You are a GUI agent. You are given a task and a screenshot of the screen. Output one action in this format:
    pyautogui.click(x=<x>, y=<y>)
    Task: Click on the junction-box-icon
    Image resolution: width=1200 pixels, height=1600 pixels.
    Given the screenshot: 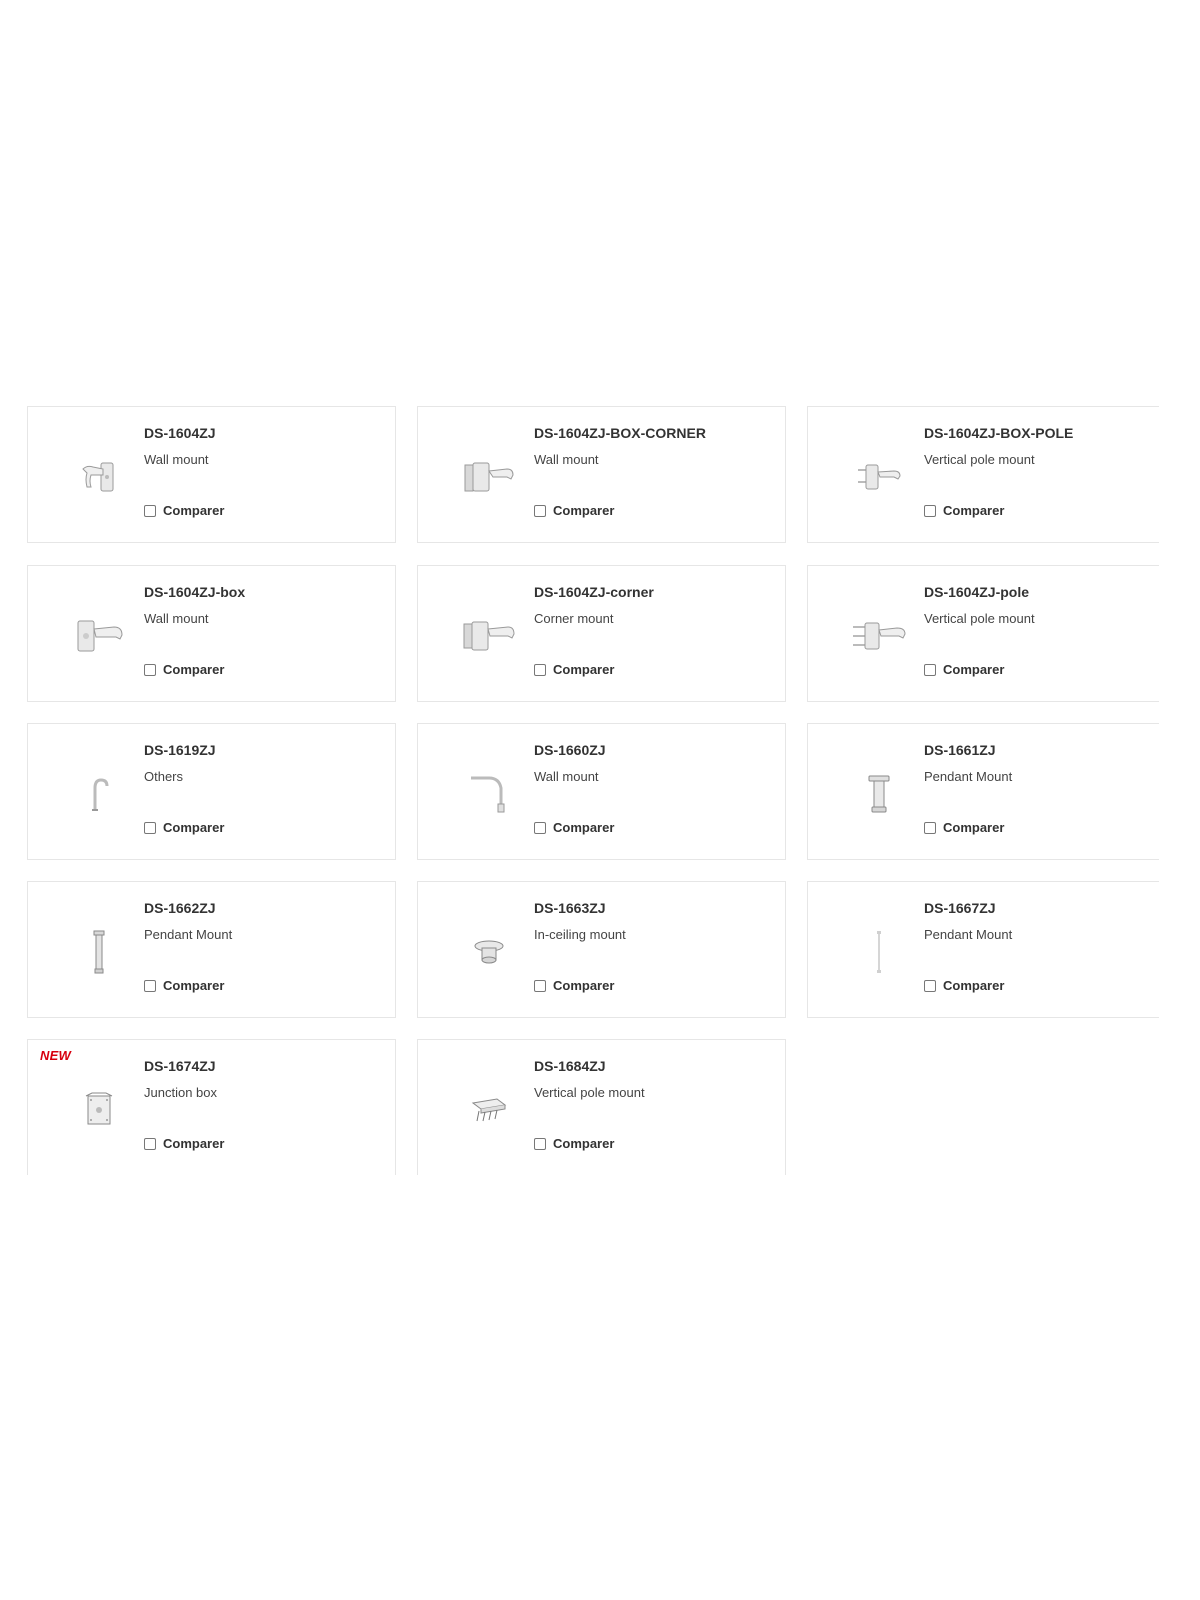 What is the action you would take?
    pyautogui.click(x=99, y=1110)
    